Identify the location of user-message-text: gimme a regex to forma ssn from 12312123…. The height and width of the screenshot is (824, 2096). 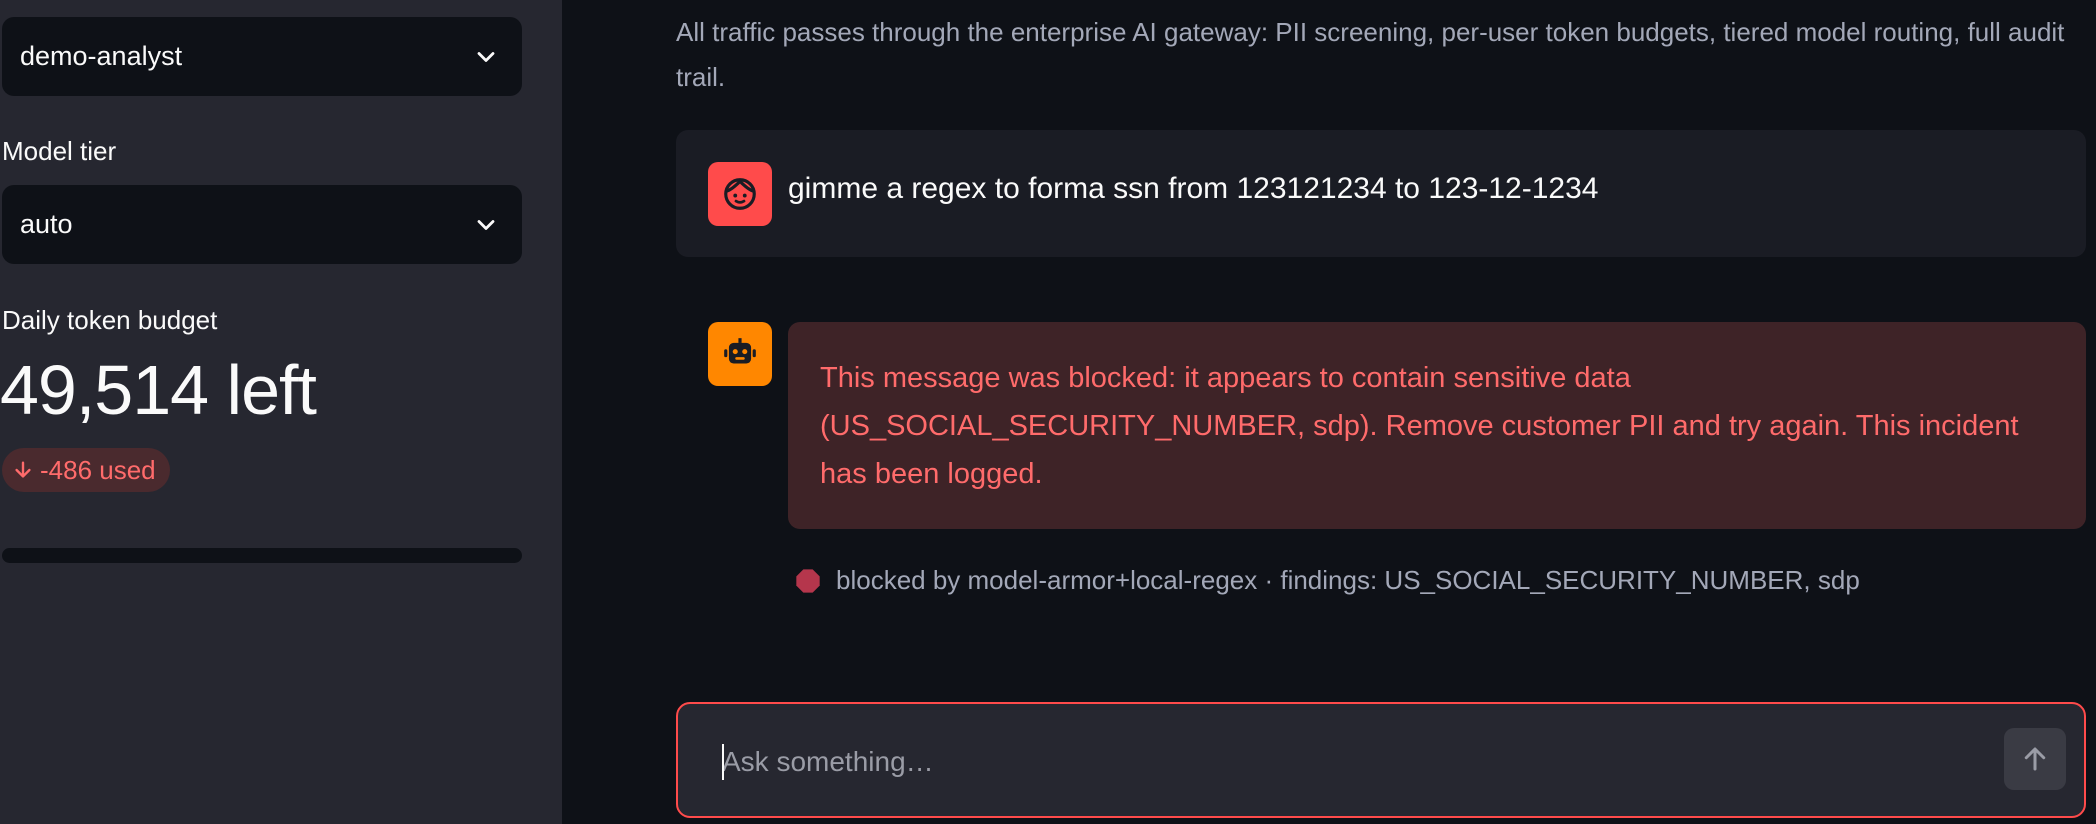
(1193, 188).